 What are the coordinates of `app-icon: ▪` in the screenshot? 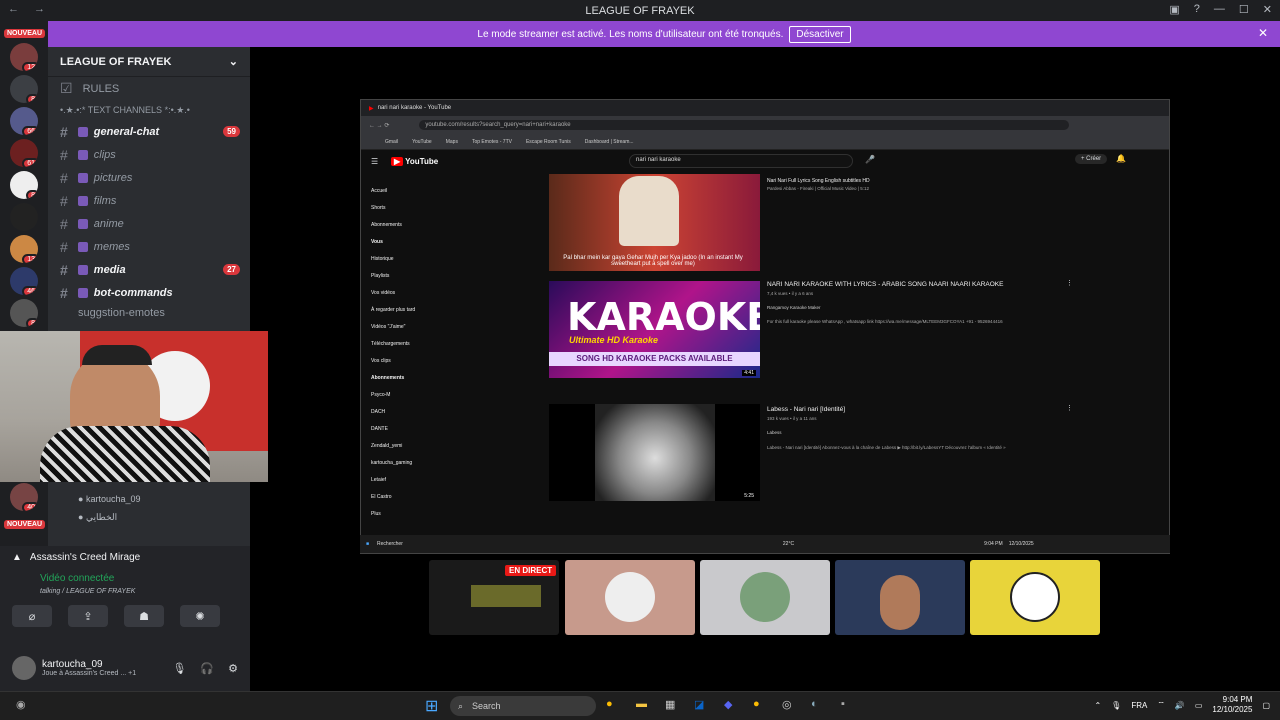 It's located at (843, 704).